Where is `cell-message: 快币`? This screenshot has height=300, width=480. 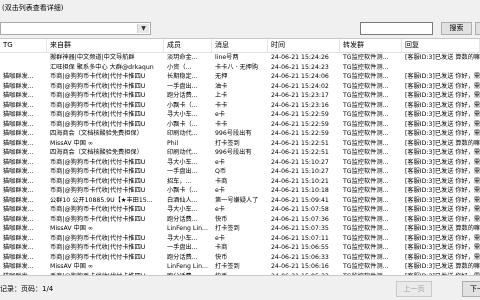
cell-message: 快币 is located at coordinates (221, 219).